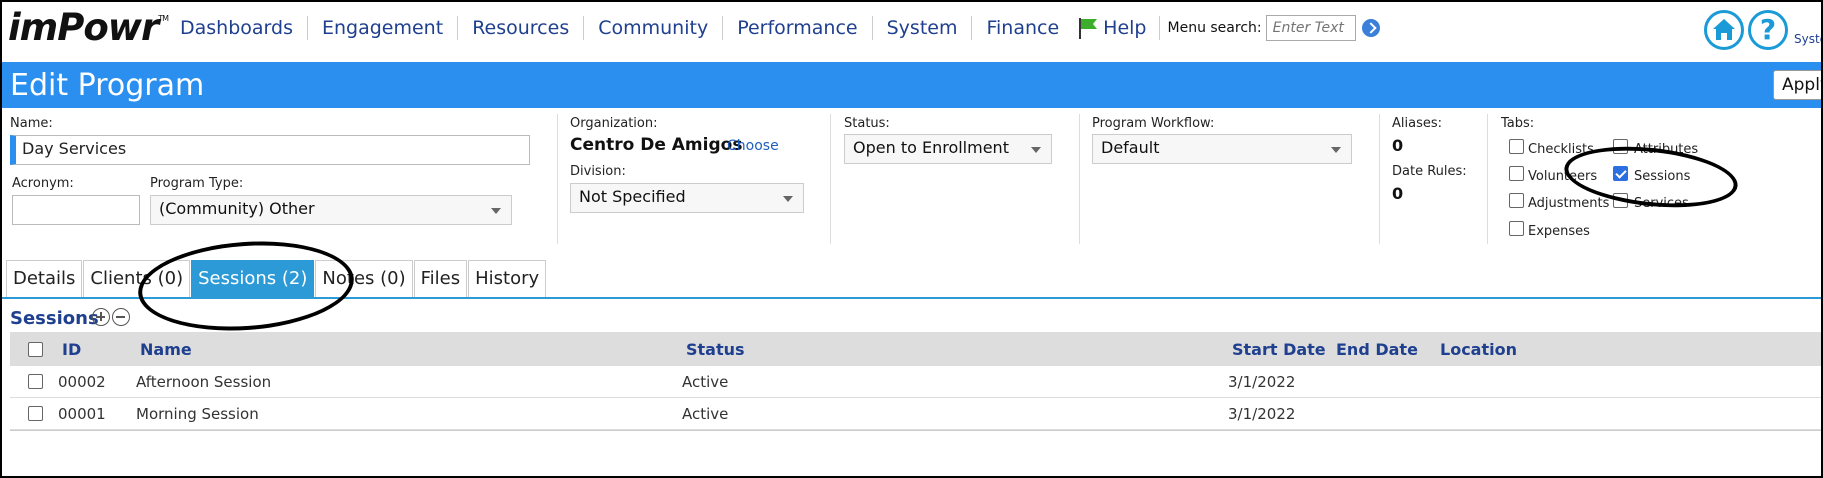 Image resolution: width=1823 pixels, height=478 pixels. I want to click on tab-clients: Clients (0), so click(137, 279).